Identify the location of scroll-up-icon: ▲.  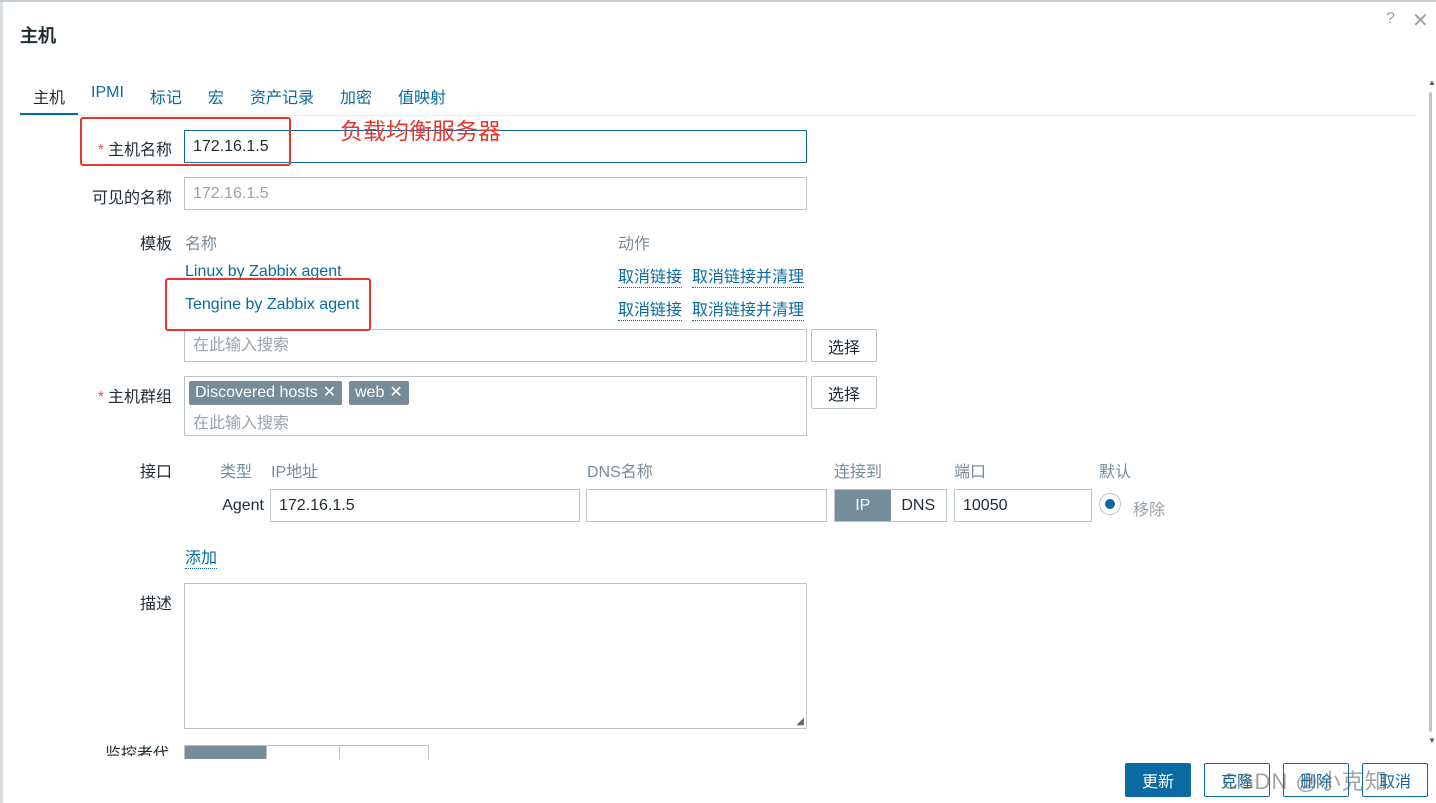
(1432, 82).